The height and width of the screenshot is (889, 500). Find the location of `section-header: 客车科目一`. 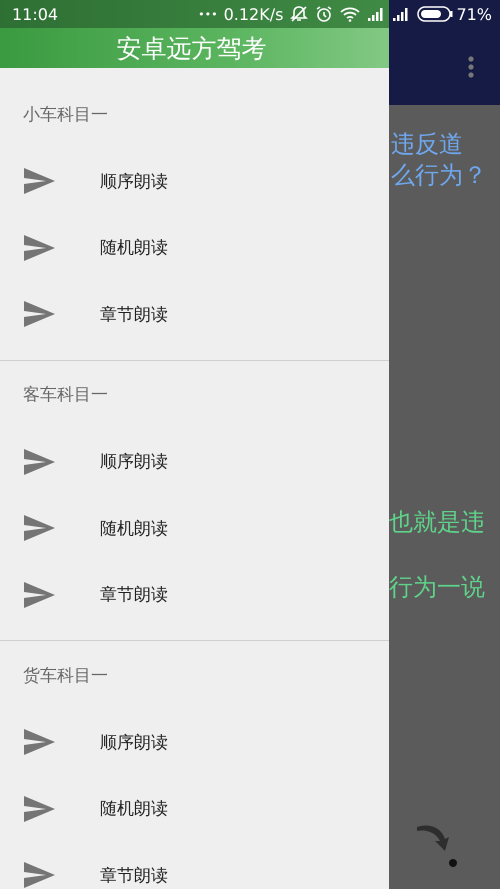

section-header: 客车科目一 is located at coordinates (65, 395).